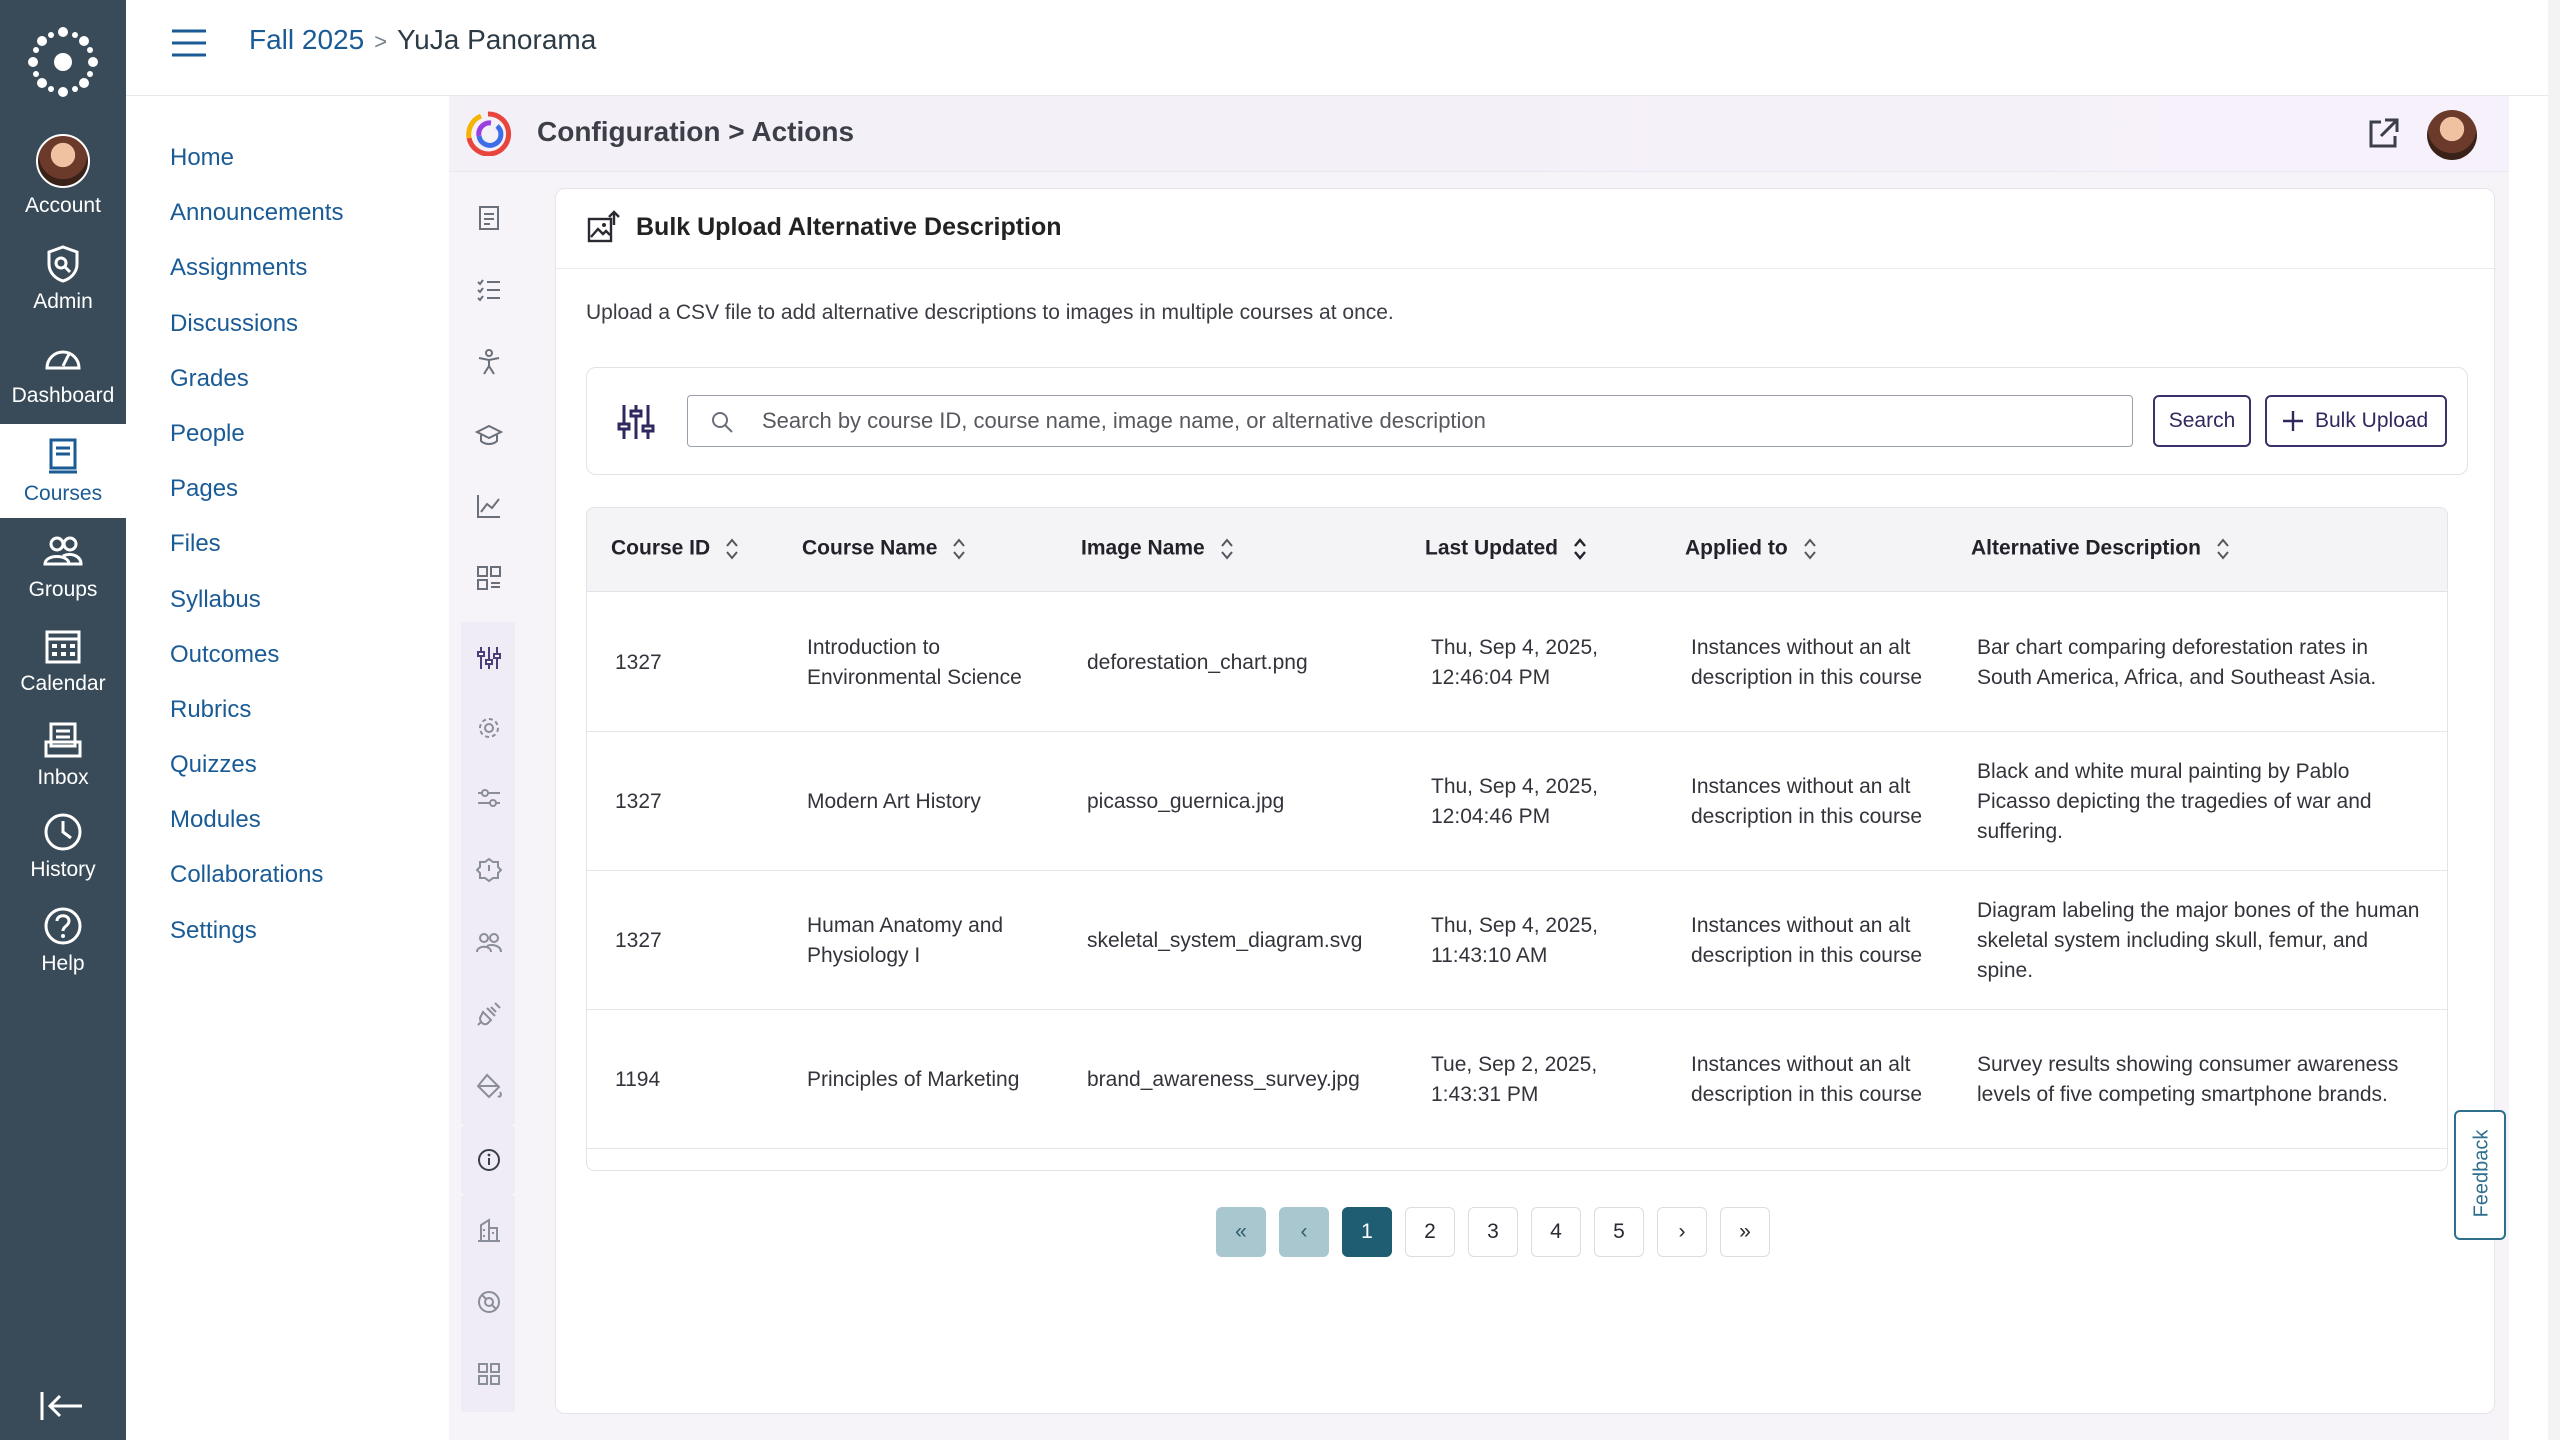 Image resolution: width=2560 pixels, height=1440 pixels. I want to click on course-nav-collaborations: Collaborations, so click(256, 886).